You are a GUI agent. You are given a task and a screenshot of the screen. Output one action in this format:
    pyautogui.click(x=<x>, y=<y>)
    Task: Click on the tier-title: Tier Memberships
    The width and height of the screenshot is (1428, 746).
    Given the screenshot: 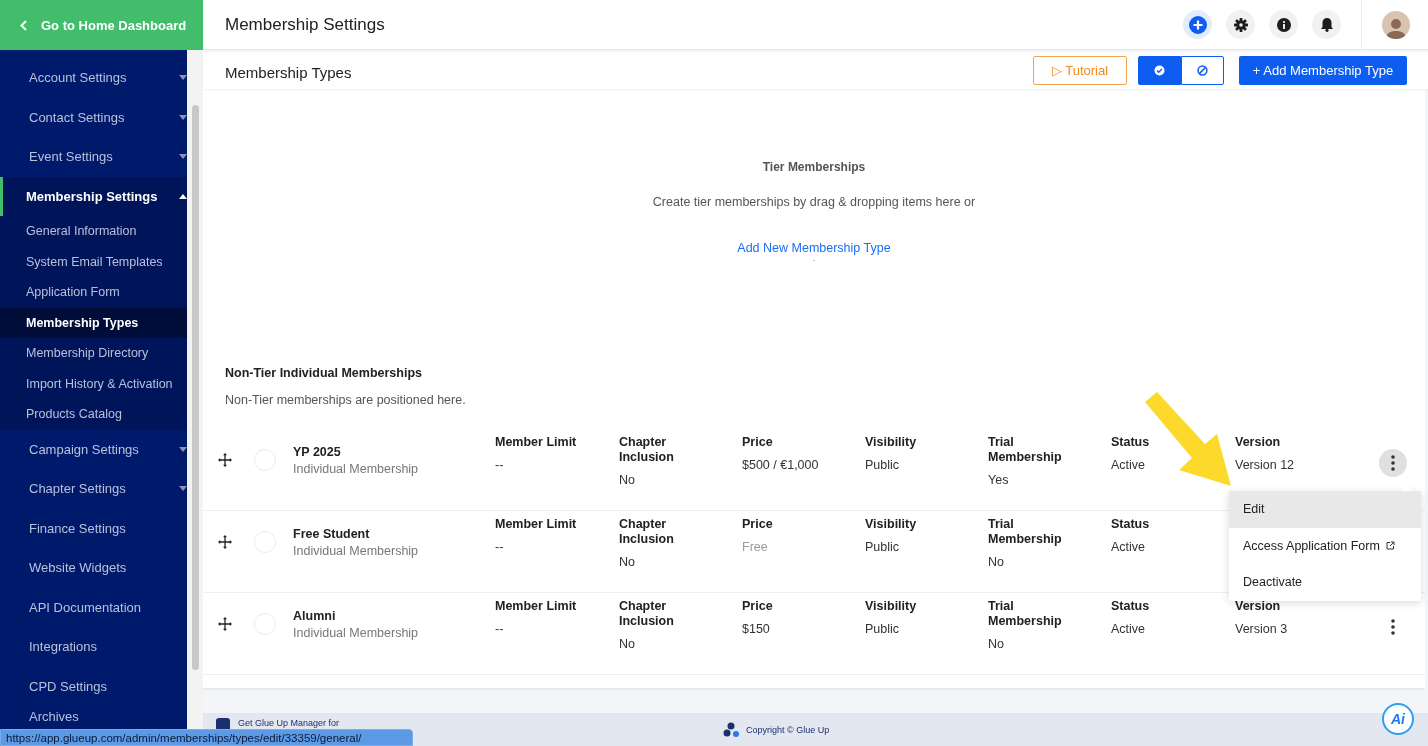 What is the action you would take?
    pyautogui.click(x=814, y=167)
    